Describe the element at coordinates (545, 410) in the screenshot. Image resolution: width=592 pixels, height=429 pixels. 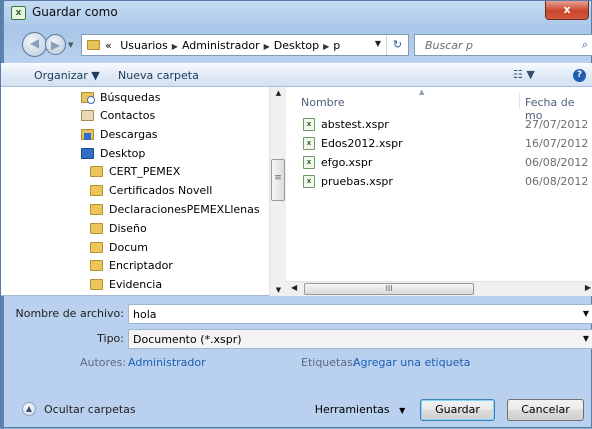
I see `cancel-button: Cancelar` at that location.